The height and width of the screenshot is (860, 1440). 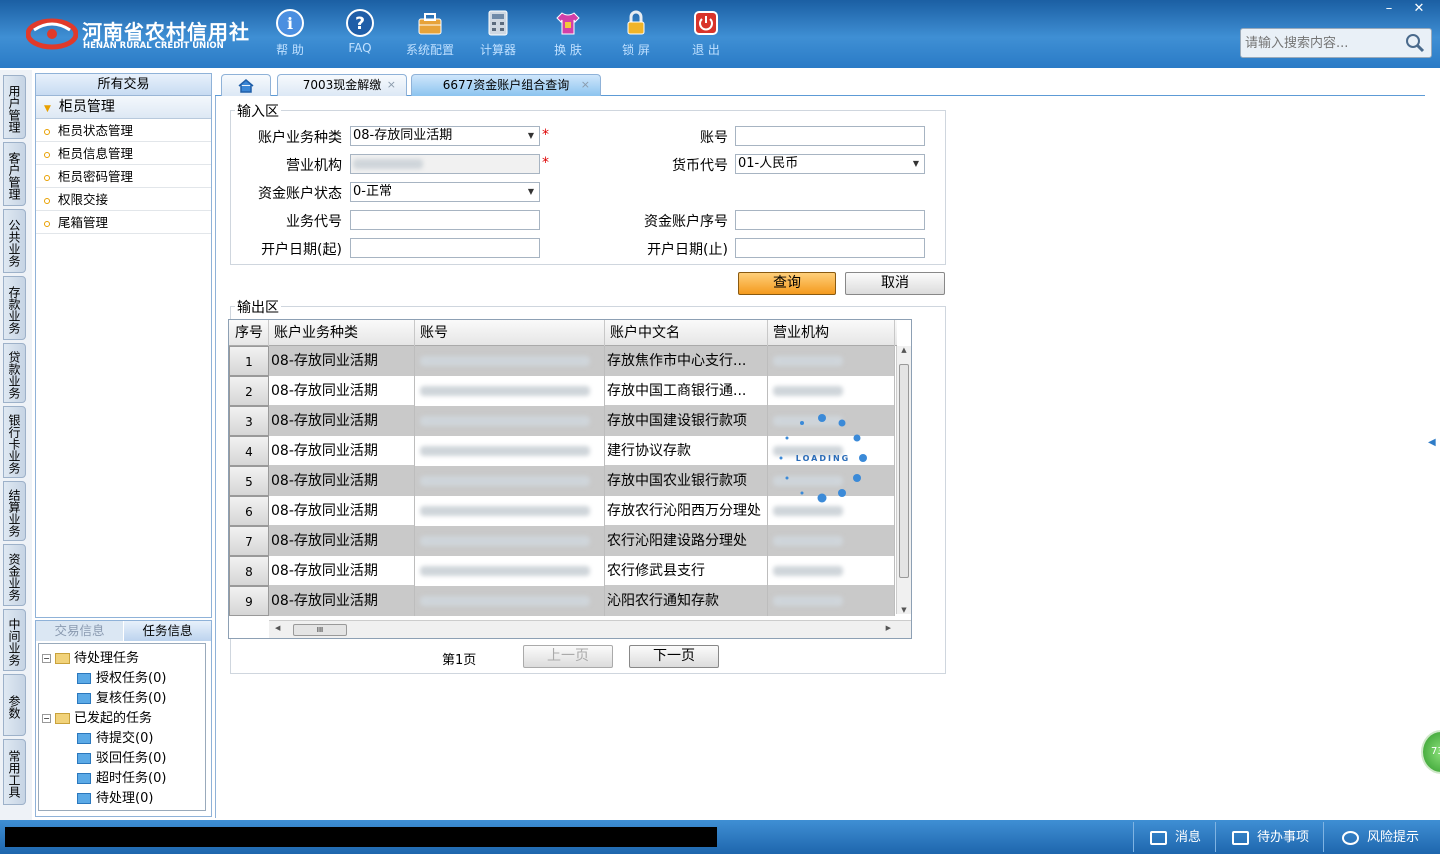 What do you see at coordinates (14, 373) in the screenshot?
I see `nav-loan-business: 贷款业务` at bounding box center [14, 373].